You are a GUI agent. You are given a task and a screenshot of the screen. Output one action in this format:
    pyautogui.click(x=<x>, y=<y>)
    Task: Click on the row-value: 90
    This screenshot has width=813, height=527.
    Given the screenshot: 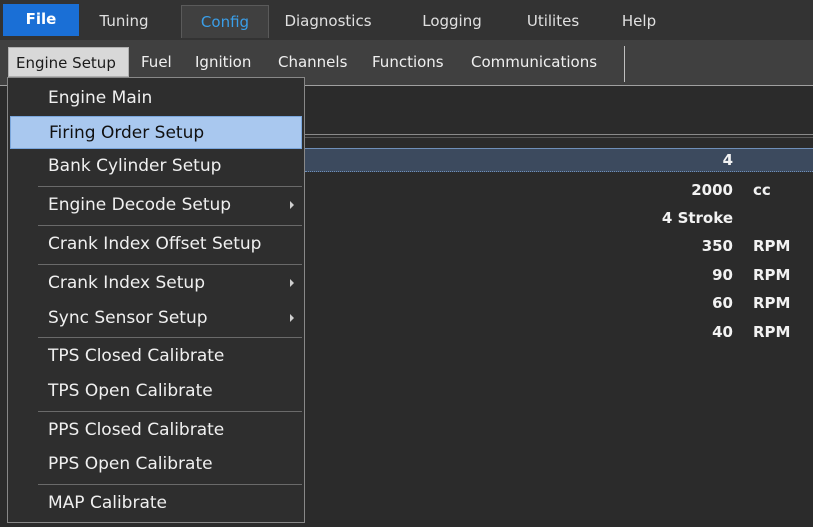 What is the action you would take?
    pyautogui.click(x=722, y=275)
    